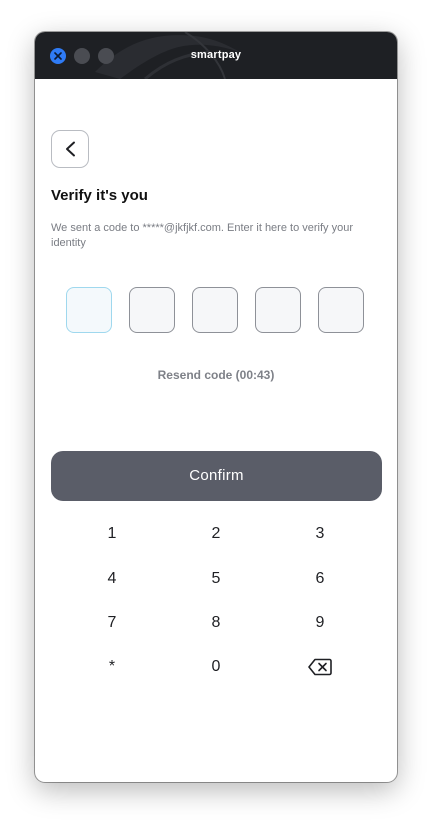  I want to click on keypad-key-2: 2, so click(216, 534).